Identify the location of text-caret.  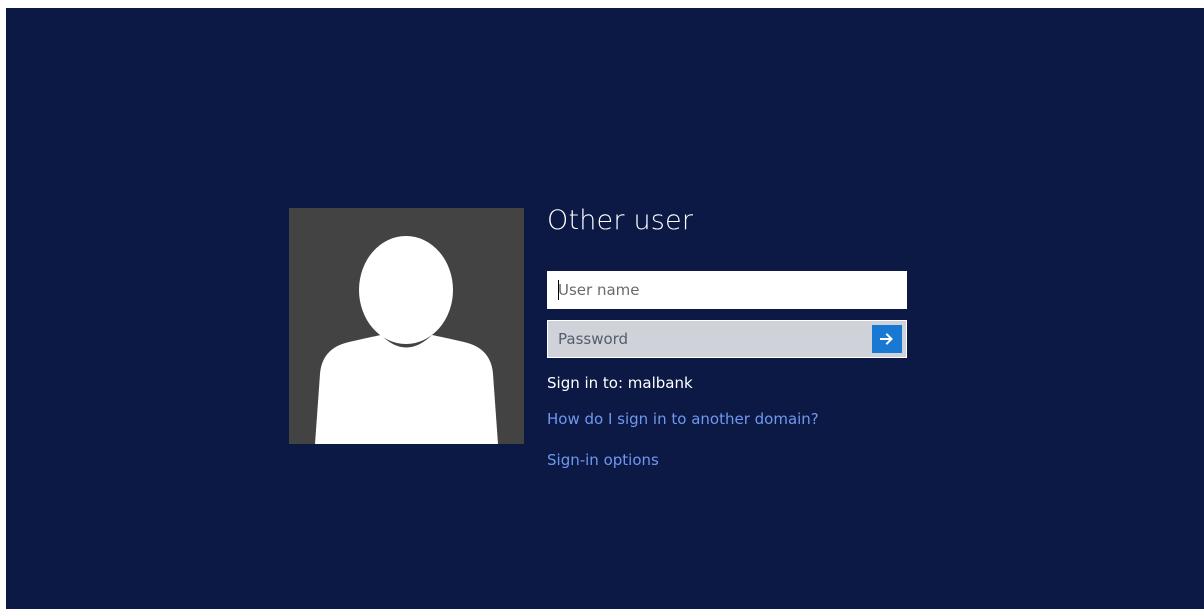
(558, 290).